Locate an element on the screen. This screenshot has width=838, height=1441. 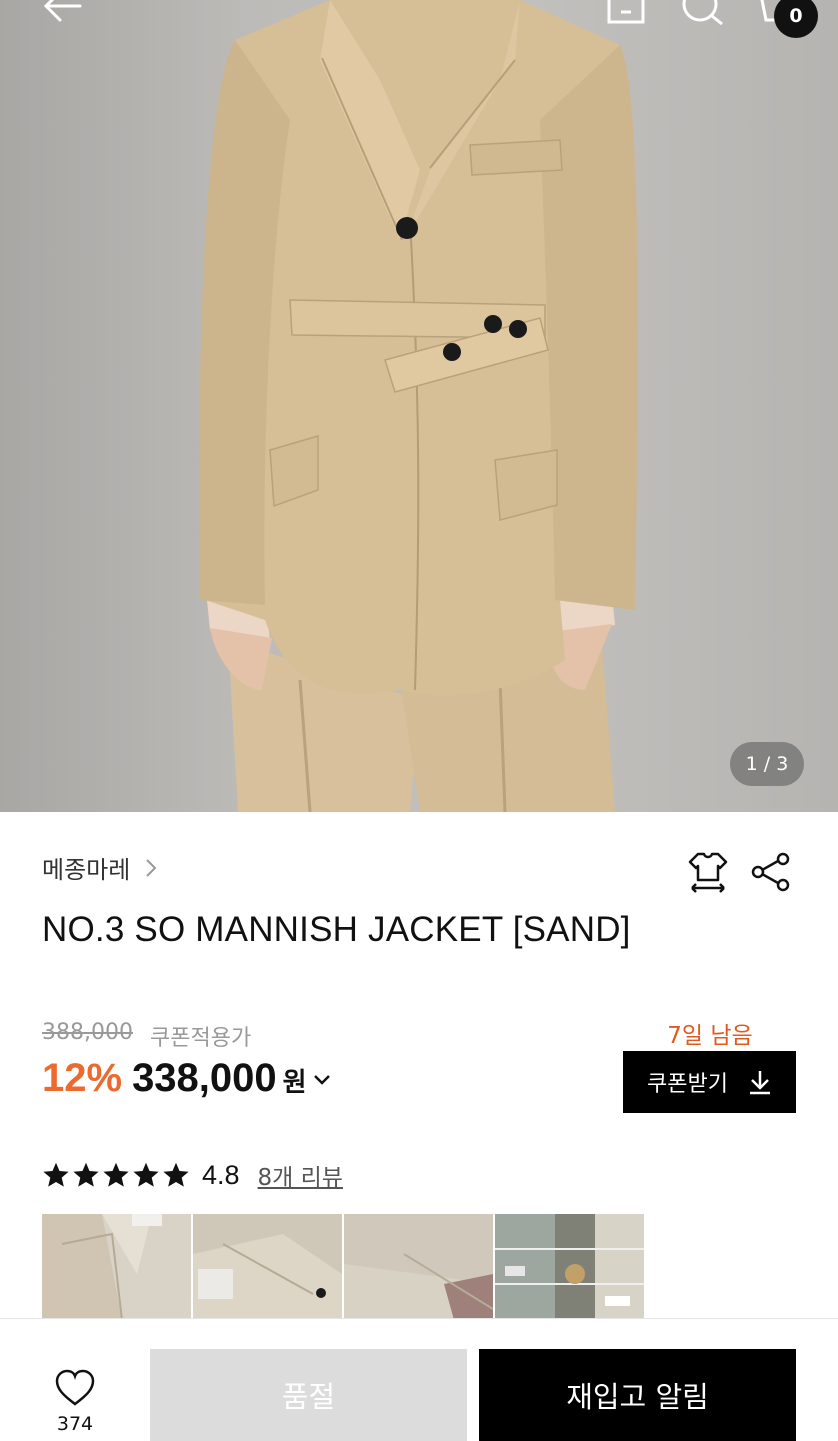
brand-link: 메종마레 is located at coordinates (102, 867).